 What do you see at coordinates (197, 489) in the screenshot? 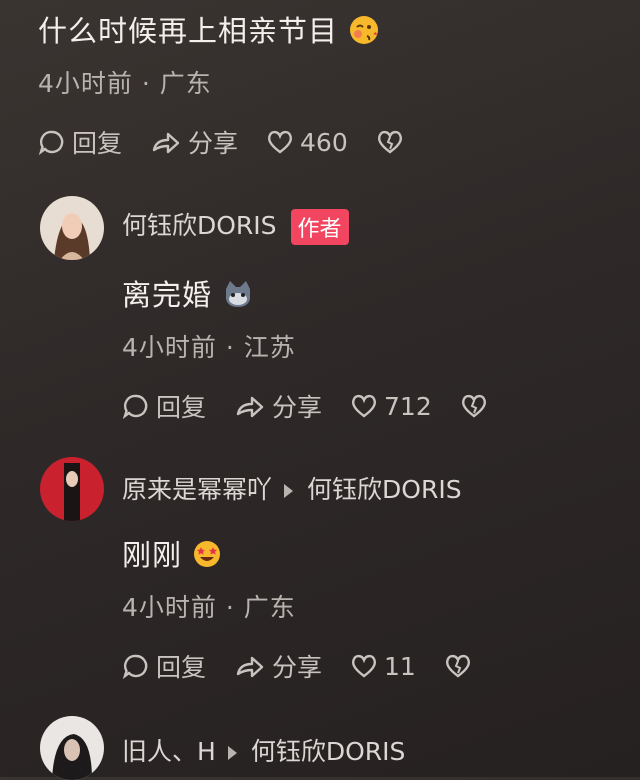
I see `author-name: 原来是幂幂吖` at bounding box center [197, 489].